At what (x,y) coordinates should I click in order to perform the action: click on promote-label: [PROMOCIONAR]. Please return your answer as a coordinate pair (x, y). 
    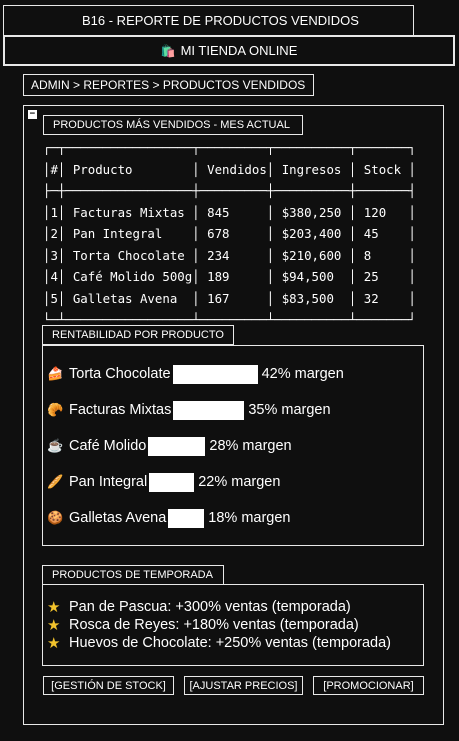
    Looking at the image, I should click on (368, 685).